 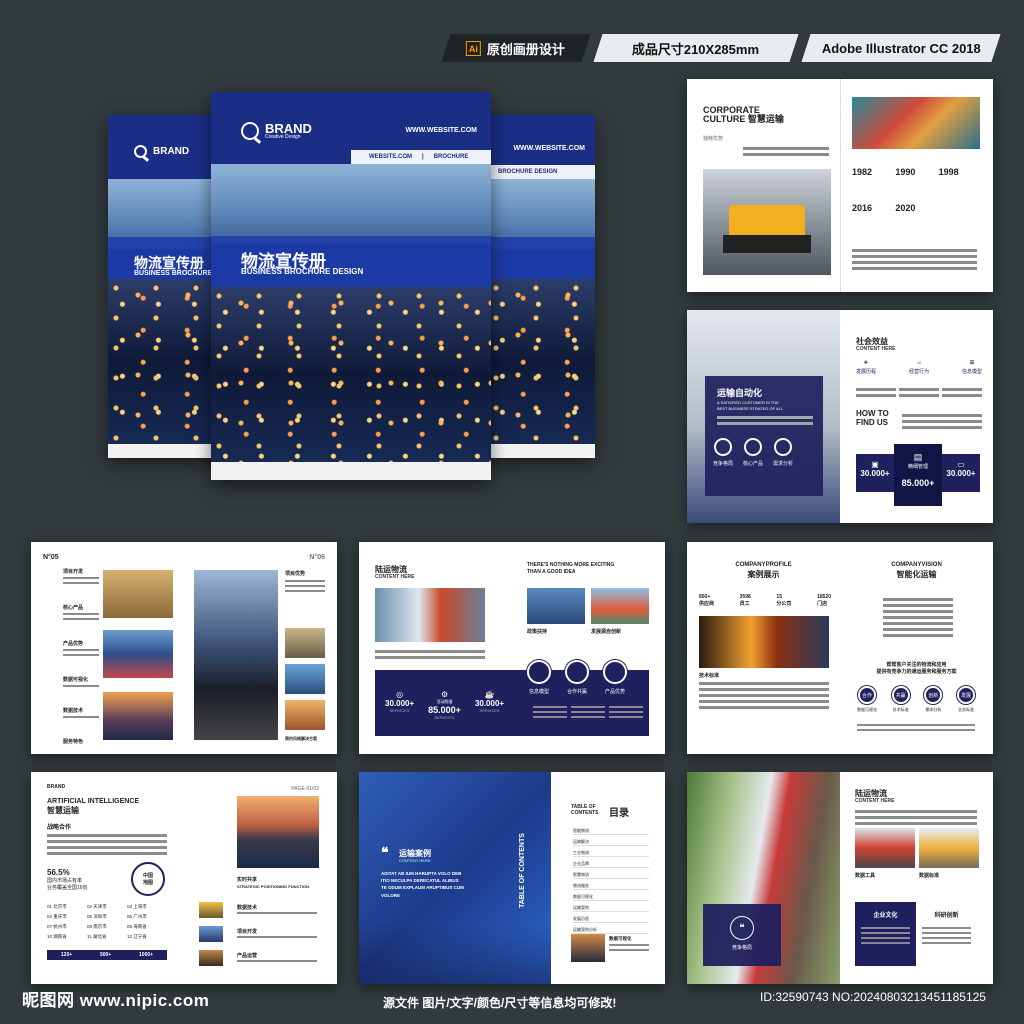 I want to click on toc-title: 目录, so click(x=619, y=813).